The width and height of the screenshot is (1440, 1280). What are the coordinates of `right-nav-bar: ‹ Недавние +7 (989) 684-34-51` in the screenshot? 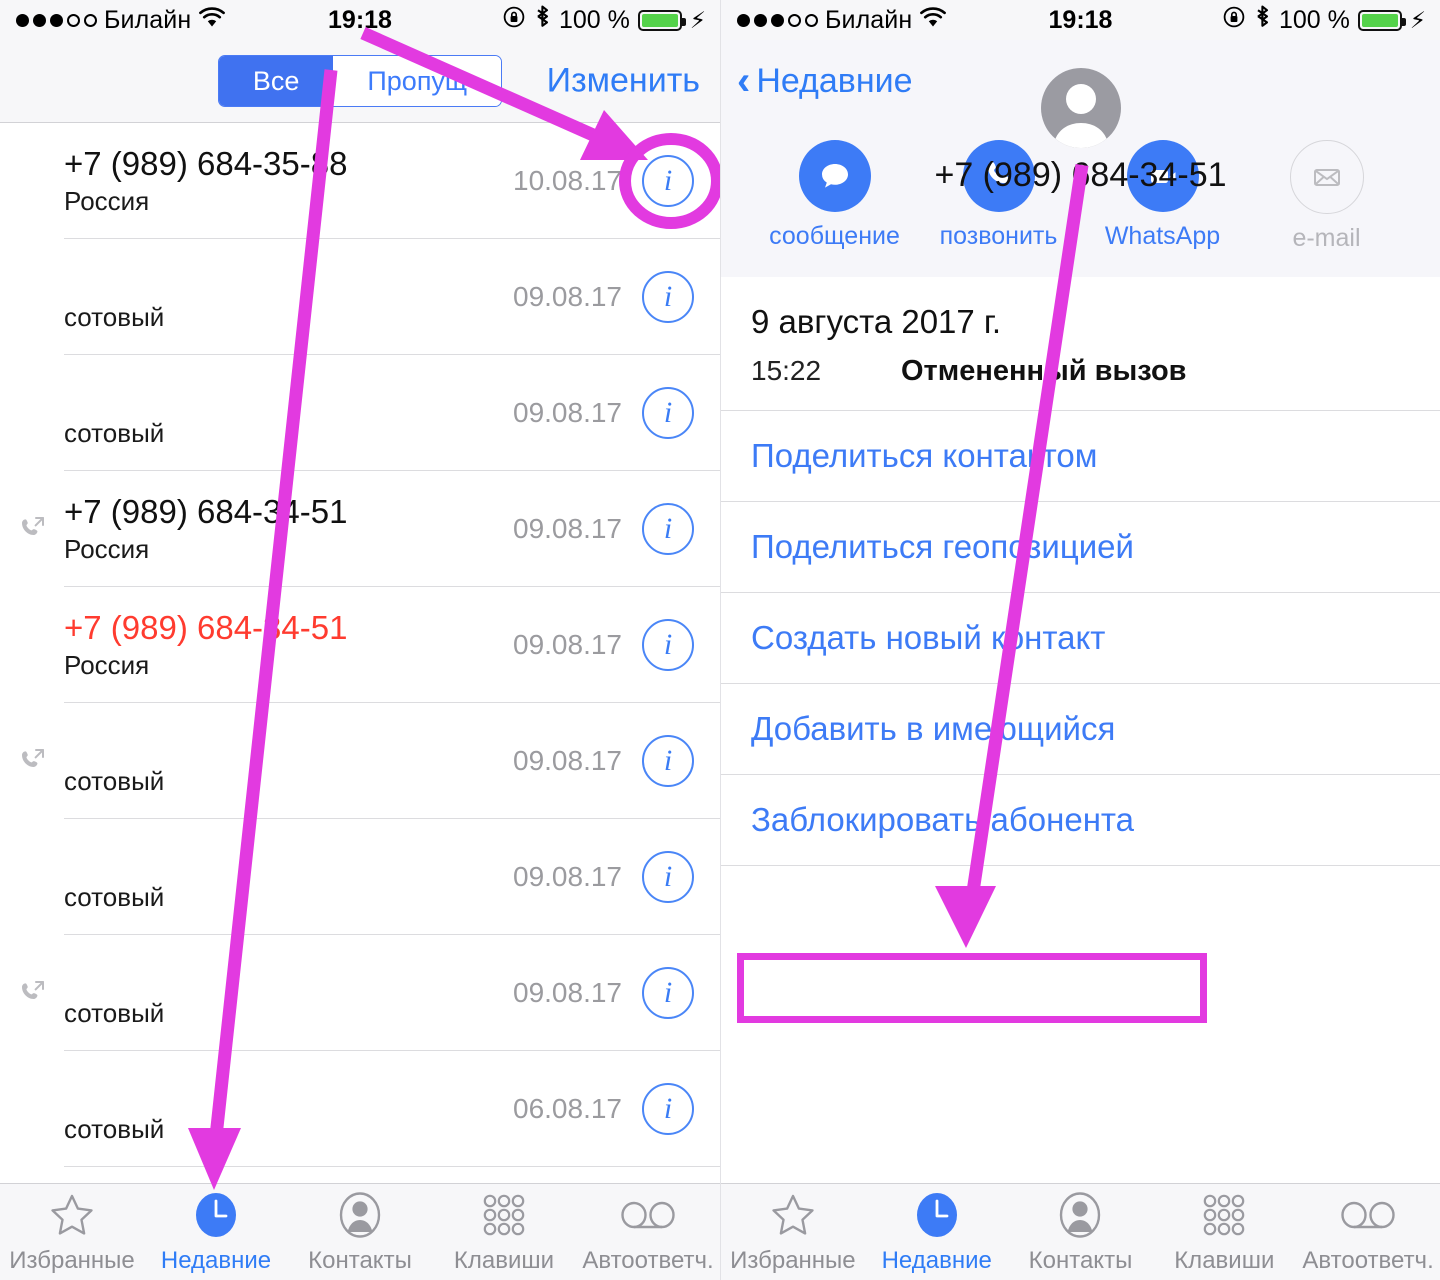 It's located at (1080, 117).